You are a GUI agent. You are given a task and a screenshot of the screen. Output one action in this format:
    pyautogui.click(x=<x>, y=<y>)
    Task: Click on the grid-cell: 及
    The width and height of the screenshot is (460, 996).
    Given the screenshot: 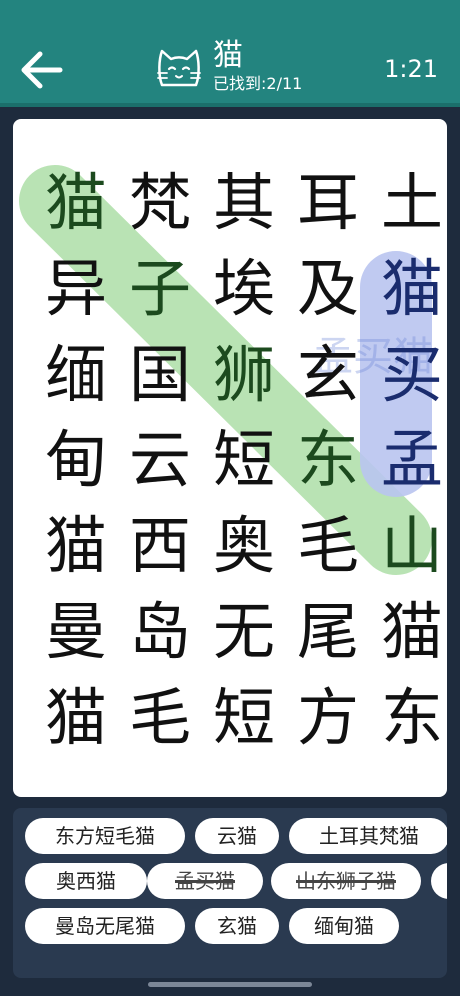 What is the action you would take?
    pyautogui.click(x=328, y=289)
    